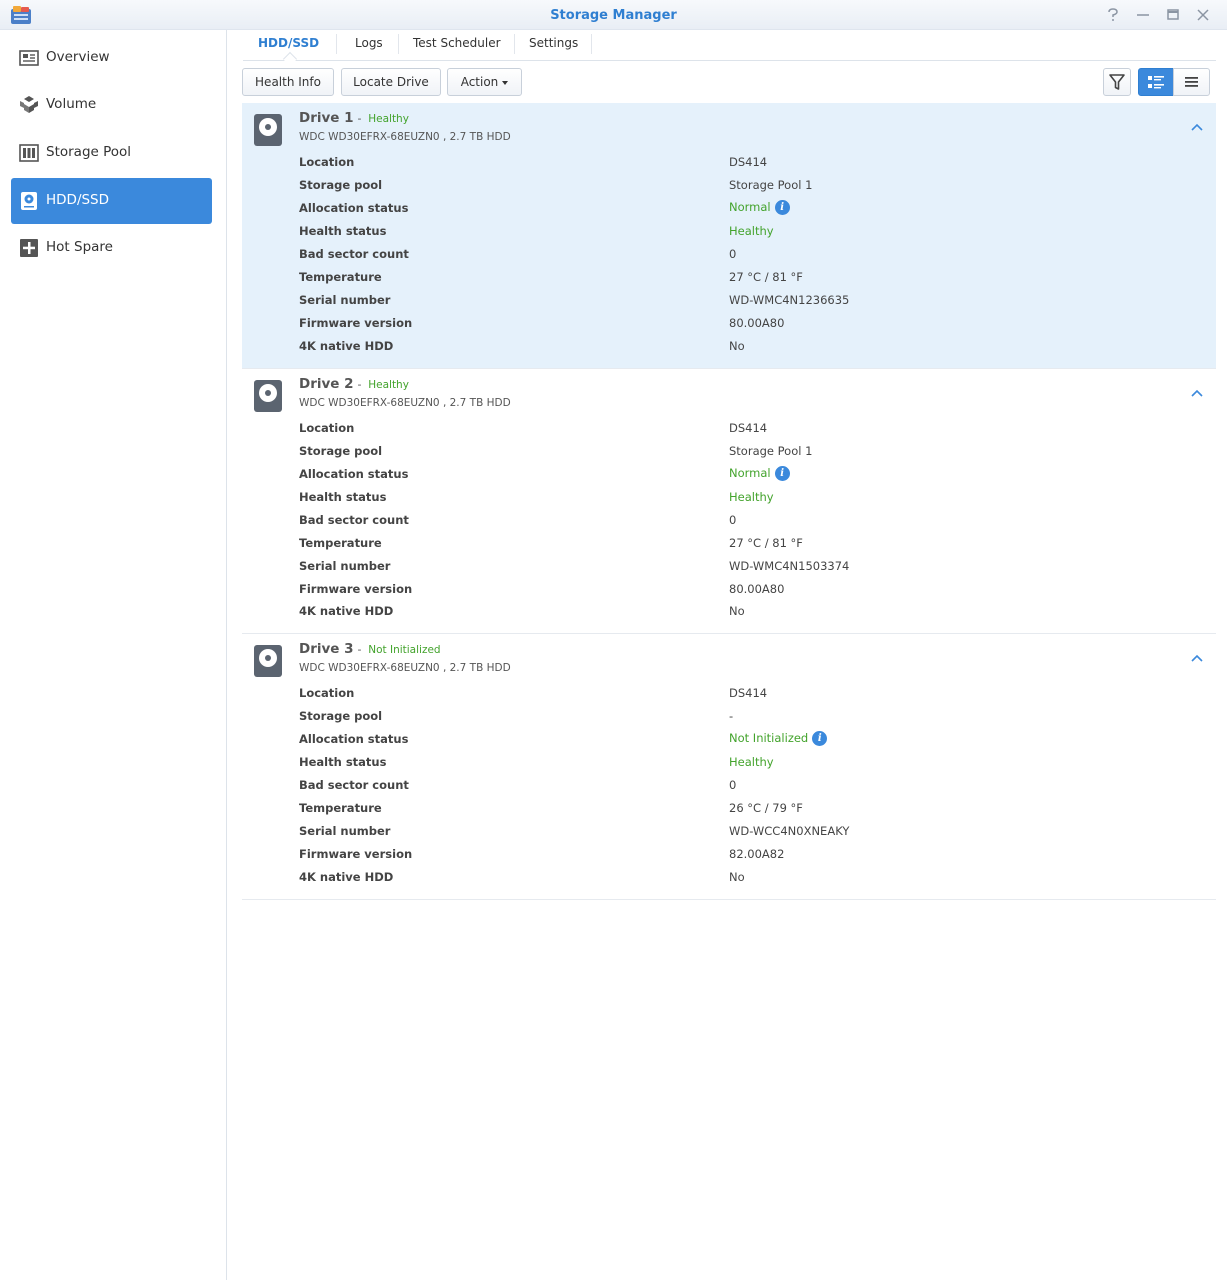 This screenshot has width=1227, height=1280. Describe the element at coordinates (750, 207) in the screenshot. I see `allocation-status-text: Normal` at that location.